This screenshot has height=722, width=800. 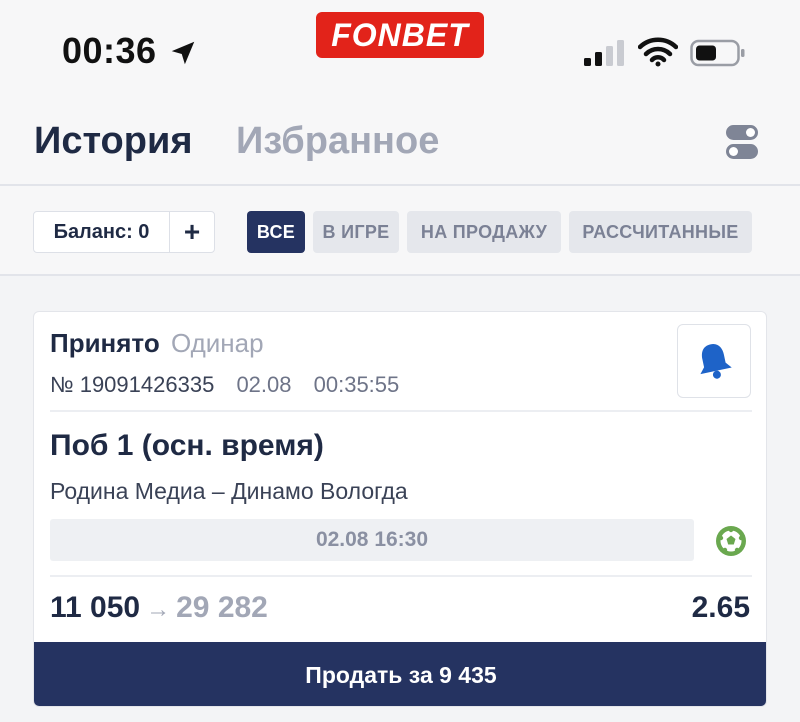 I want to click on tab-favorites: Избранное, so click(x=337, y=141).